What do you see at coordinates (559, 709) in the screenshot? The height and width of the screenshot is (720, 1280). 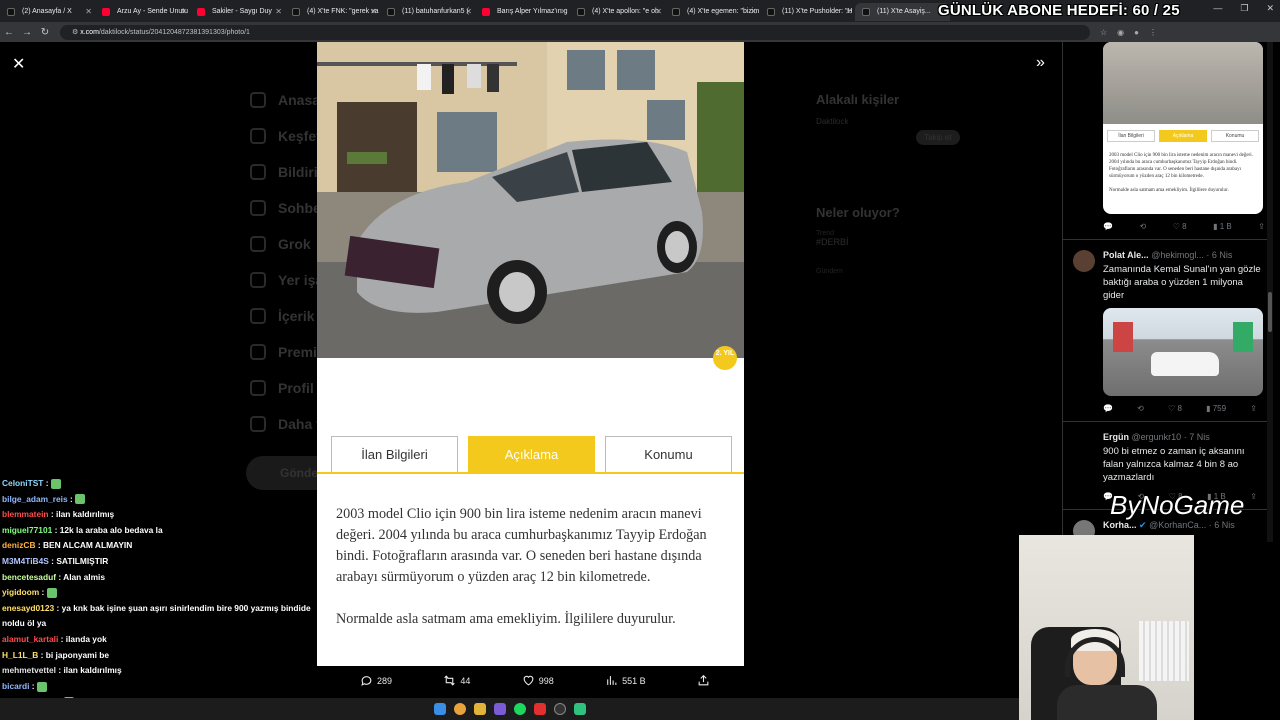 I see `obs-icon` at bounding box center [559, 709].